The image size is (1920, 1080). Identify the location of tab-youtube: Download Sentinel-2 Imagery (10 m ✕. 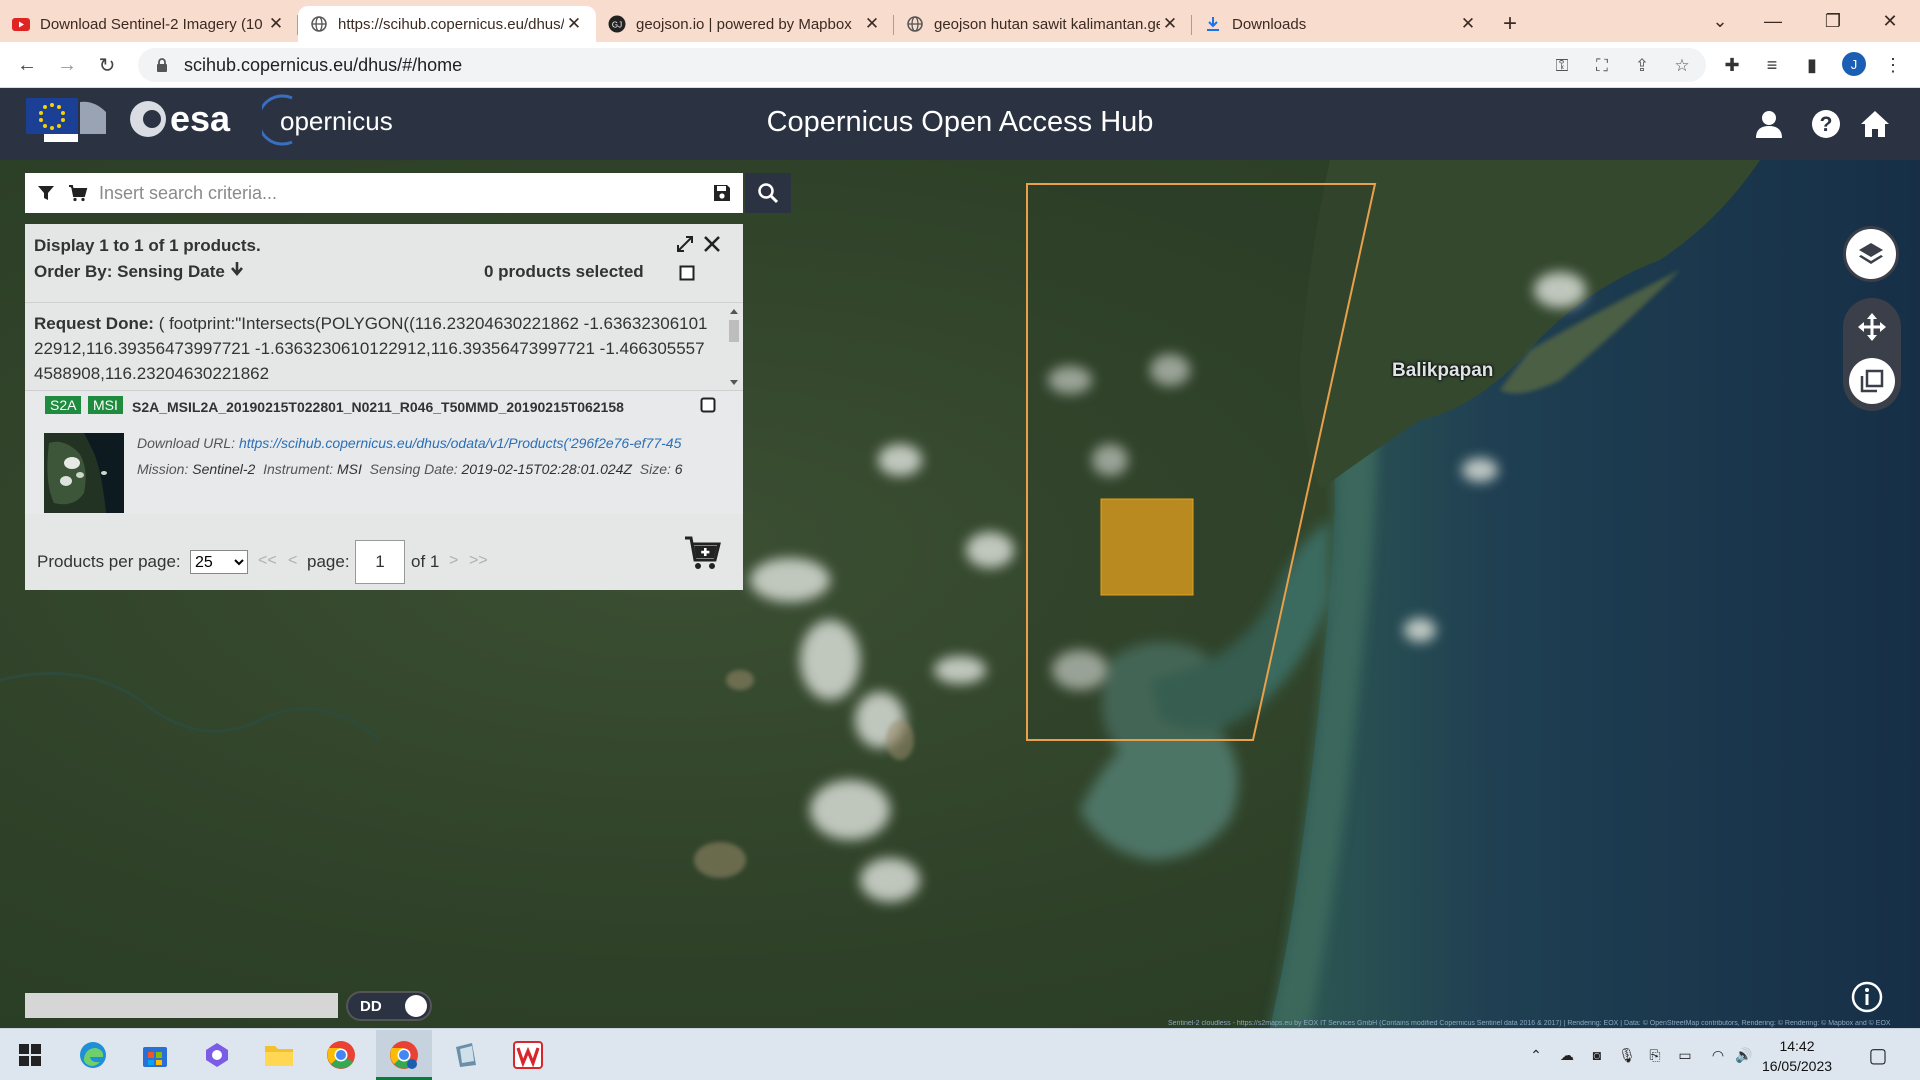
(149, 24).